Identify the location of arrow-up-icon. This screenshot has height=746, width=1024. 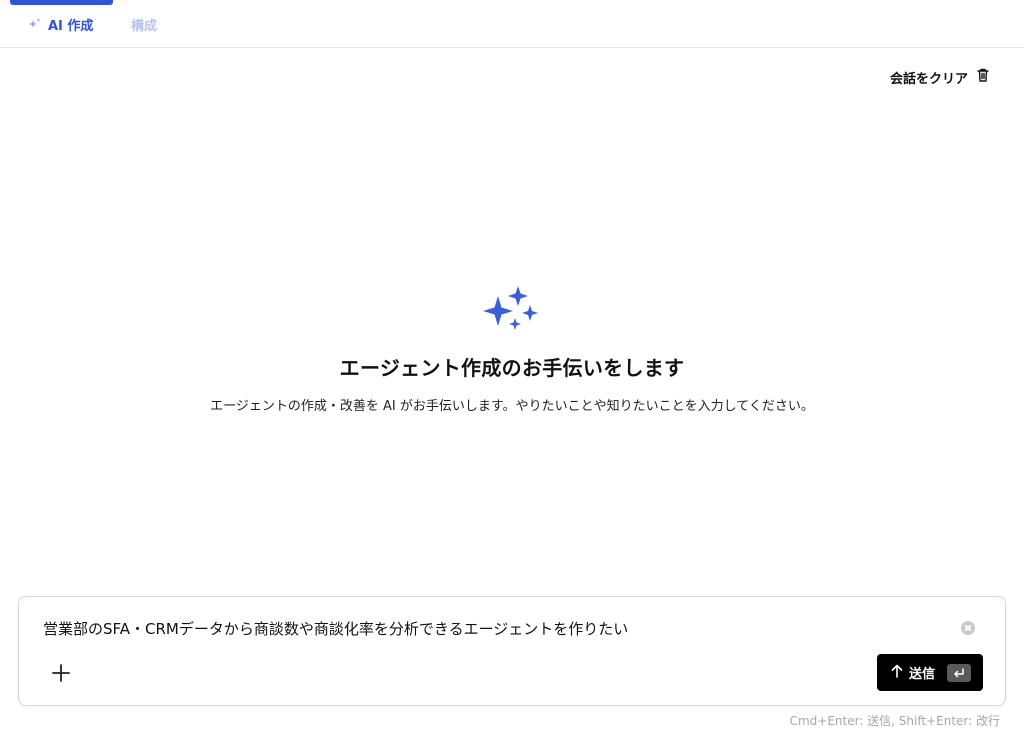
(897, 673).